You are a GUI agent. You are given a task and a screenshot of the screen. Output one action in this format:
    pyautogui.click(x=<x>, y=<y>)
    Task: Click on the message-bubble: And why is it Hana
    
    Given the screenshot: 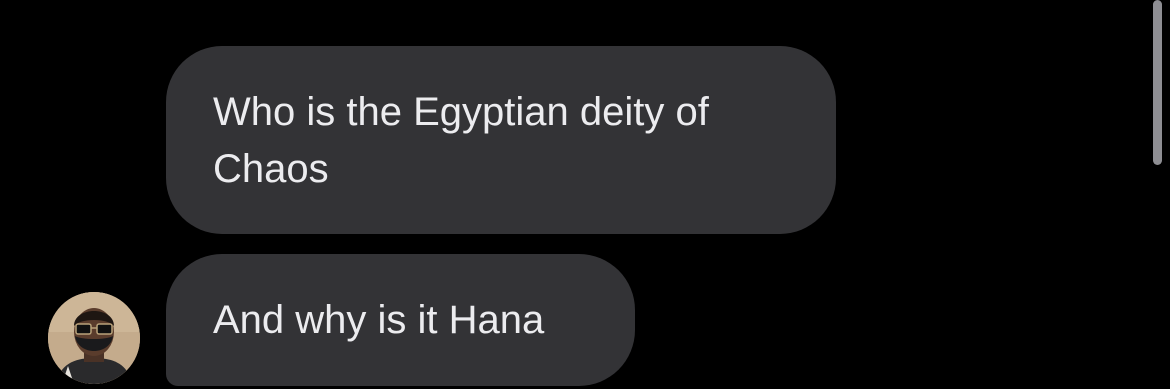 What is the action you would take?
    pyautogui.click(x=400, y=320)
    